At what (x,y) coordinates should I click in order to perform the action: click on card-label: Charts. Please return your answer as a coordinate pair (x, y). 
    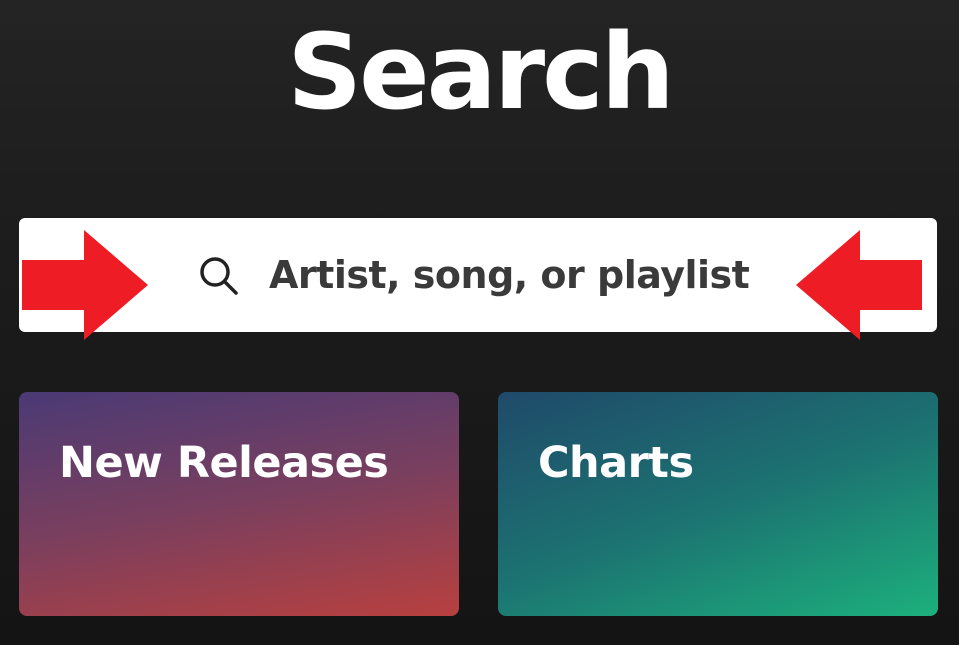
    Looking at the image, I should click on (616, 463).